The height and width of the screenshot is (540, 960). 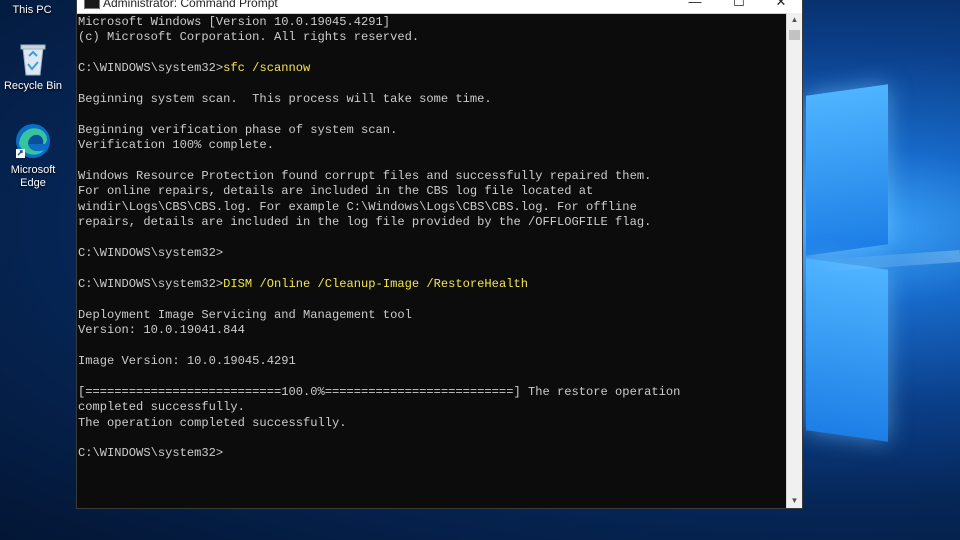 What do you see at coordinates (190, 5) in the screenshot?
I see `window-title: Administrator: Command Prompt` at bounding box center [190, 5].